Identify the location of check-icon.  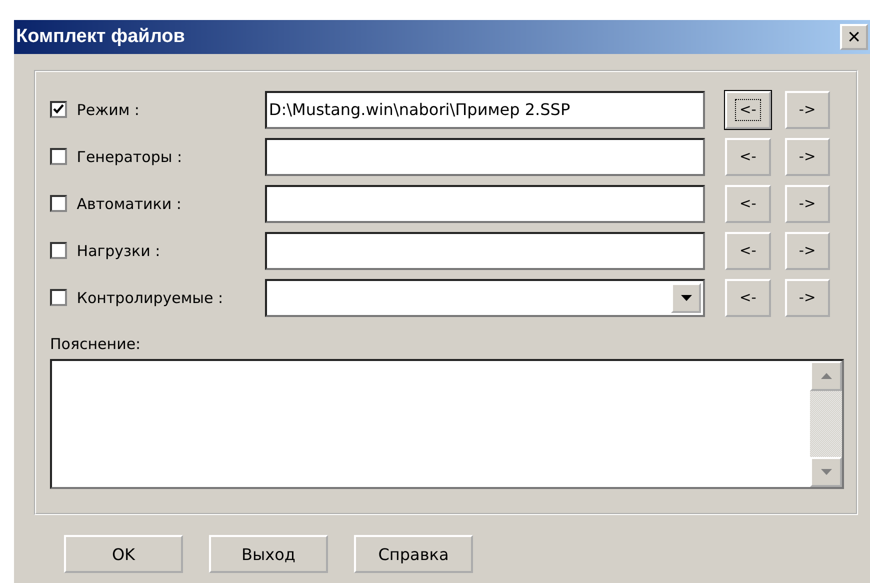
(58, 109).